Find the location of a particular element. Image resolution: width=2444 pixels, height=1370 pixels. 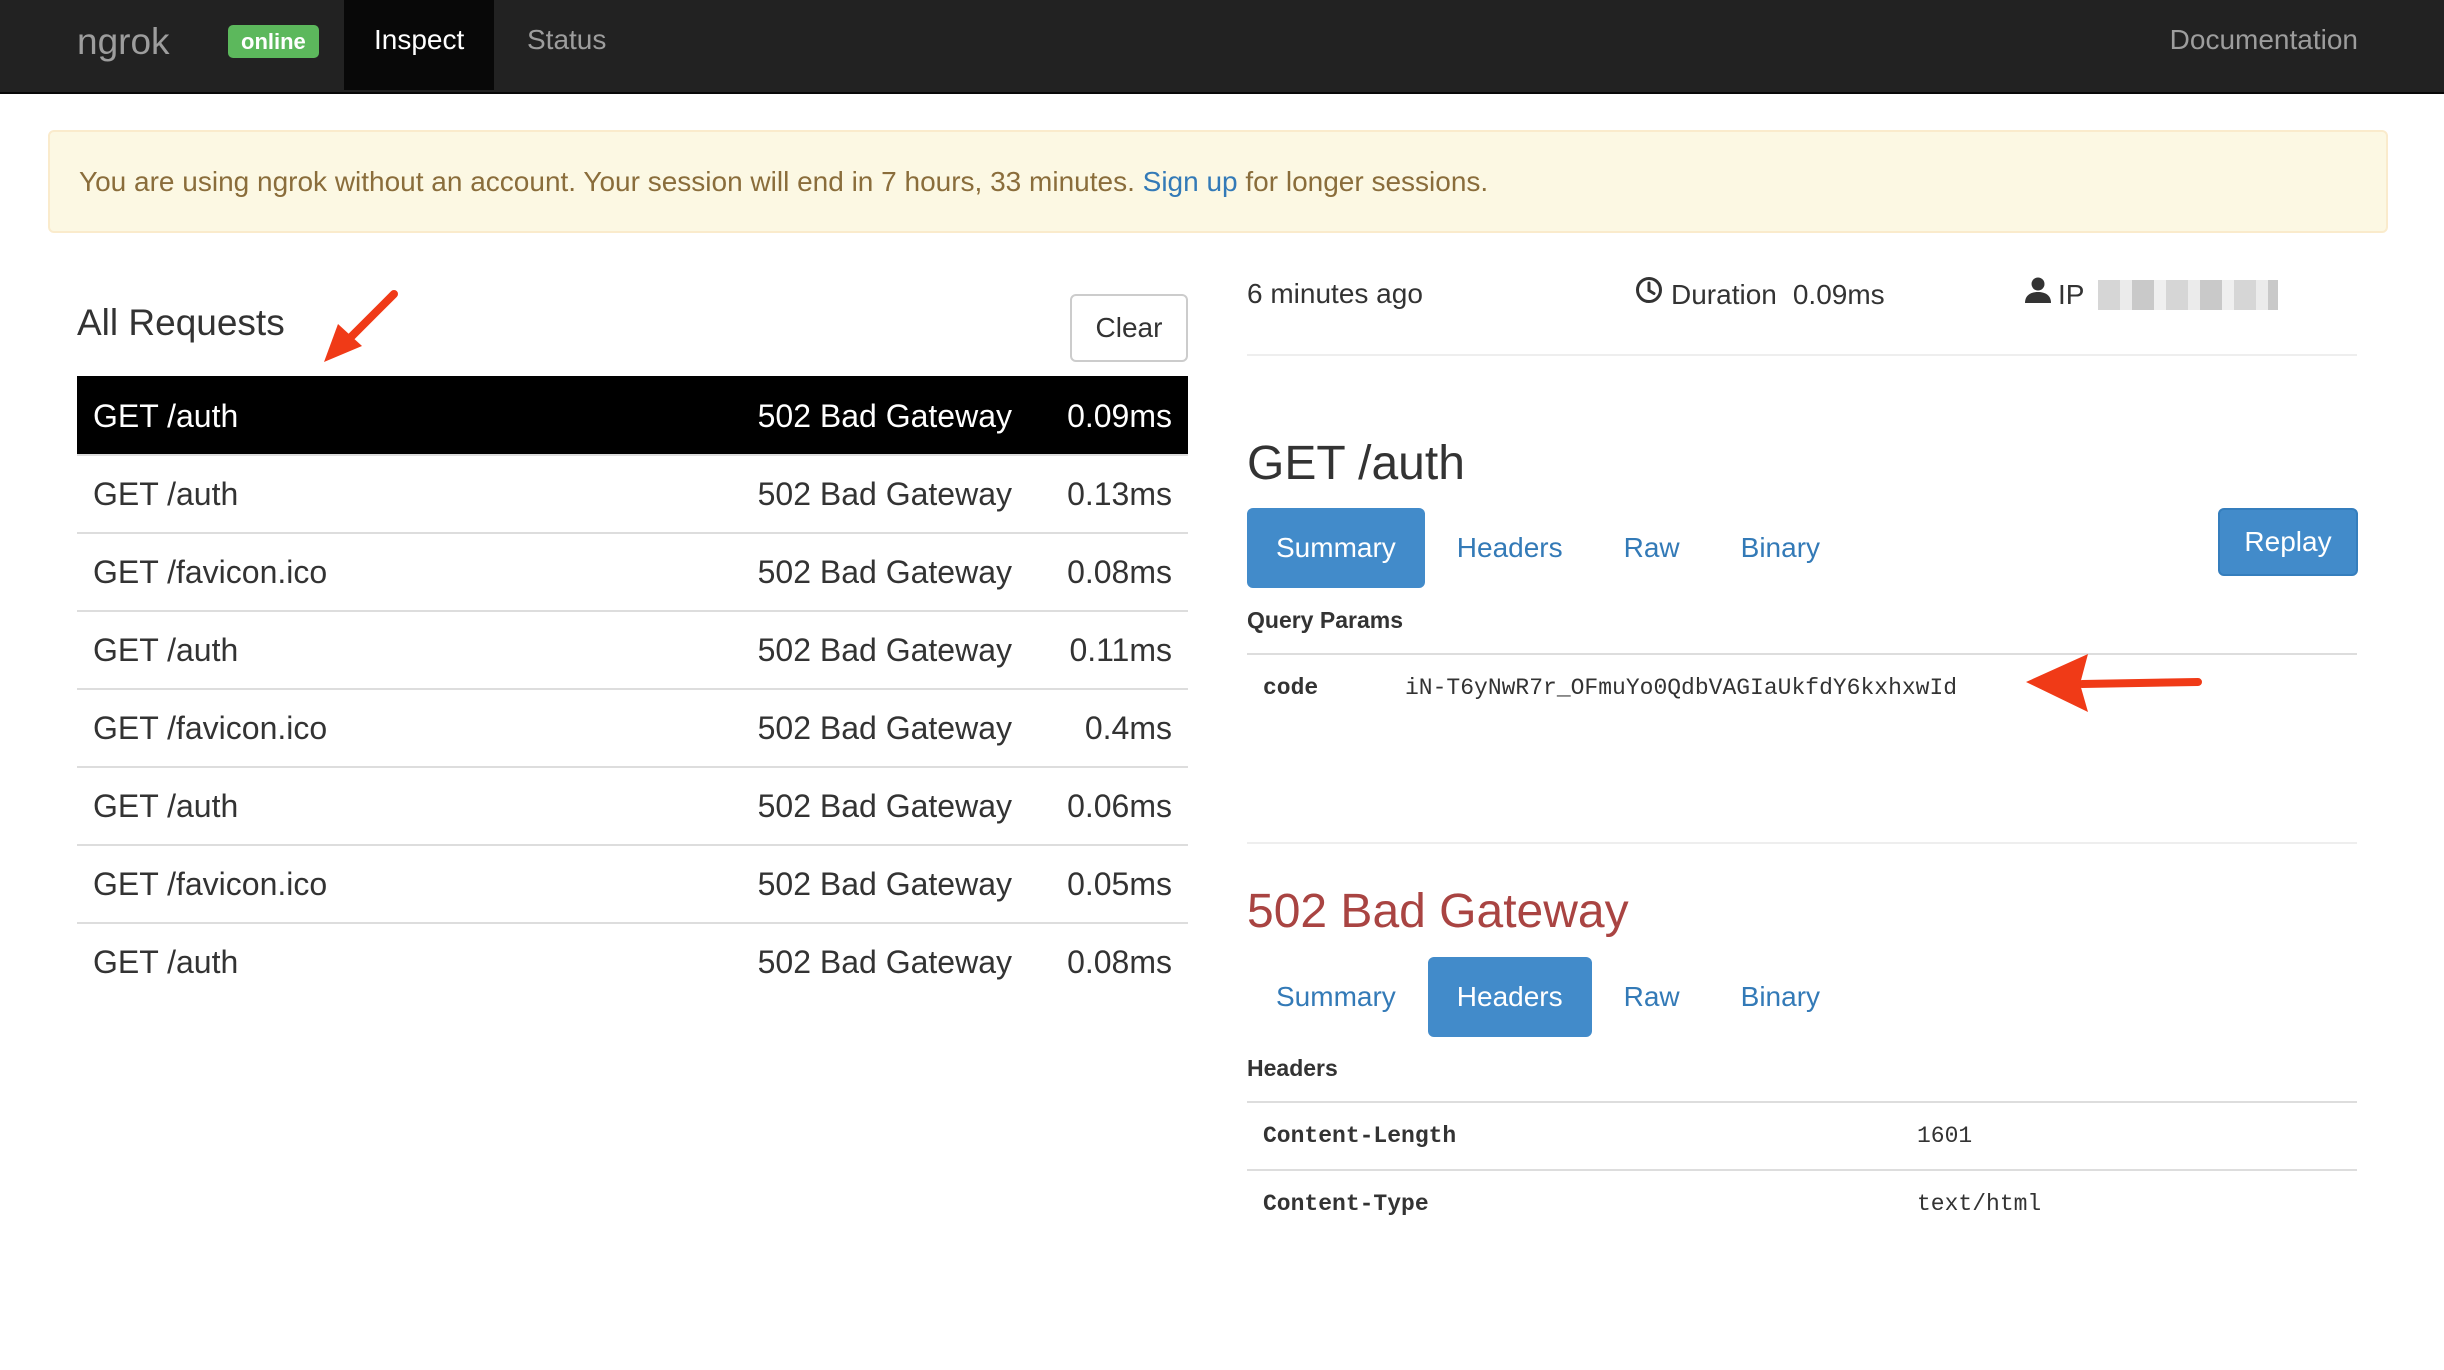

header-row: Content-Type text/html is located at coordinates (1802, 1203).